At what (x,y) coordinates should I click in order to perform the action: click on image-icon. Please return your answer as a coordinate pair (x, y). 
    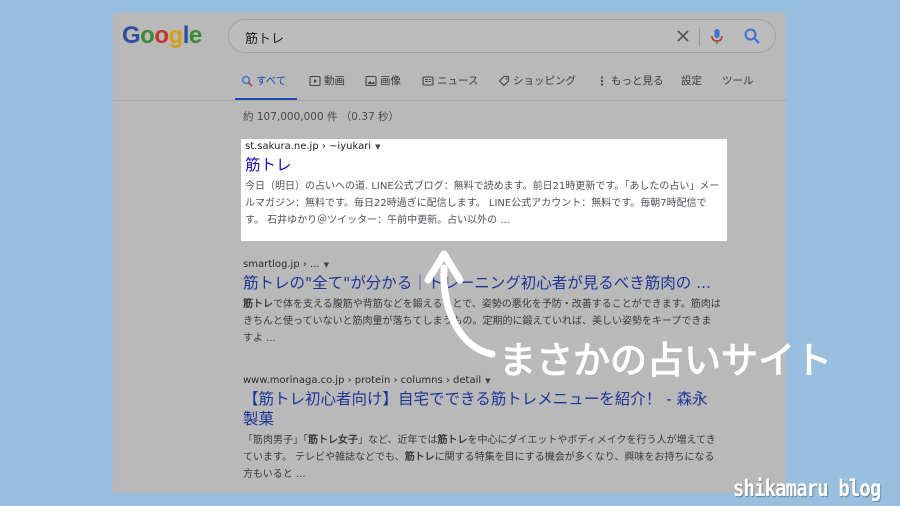
    Looking at the image, I should click on (371, 80).